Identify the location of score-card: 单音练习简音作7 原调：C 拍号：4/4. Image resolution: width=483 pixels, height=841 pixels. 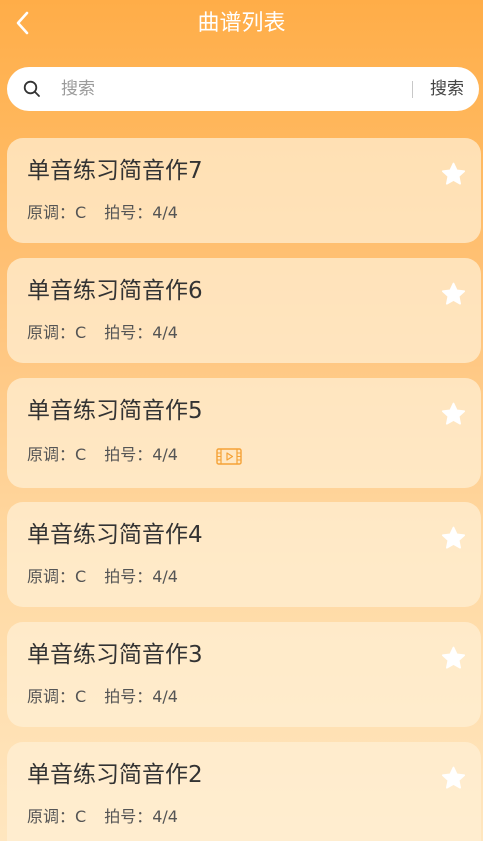
(244, 190).